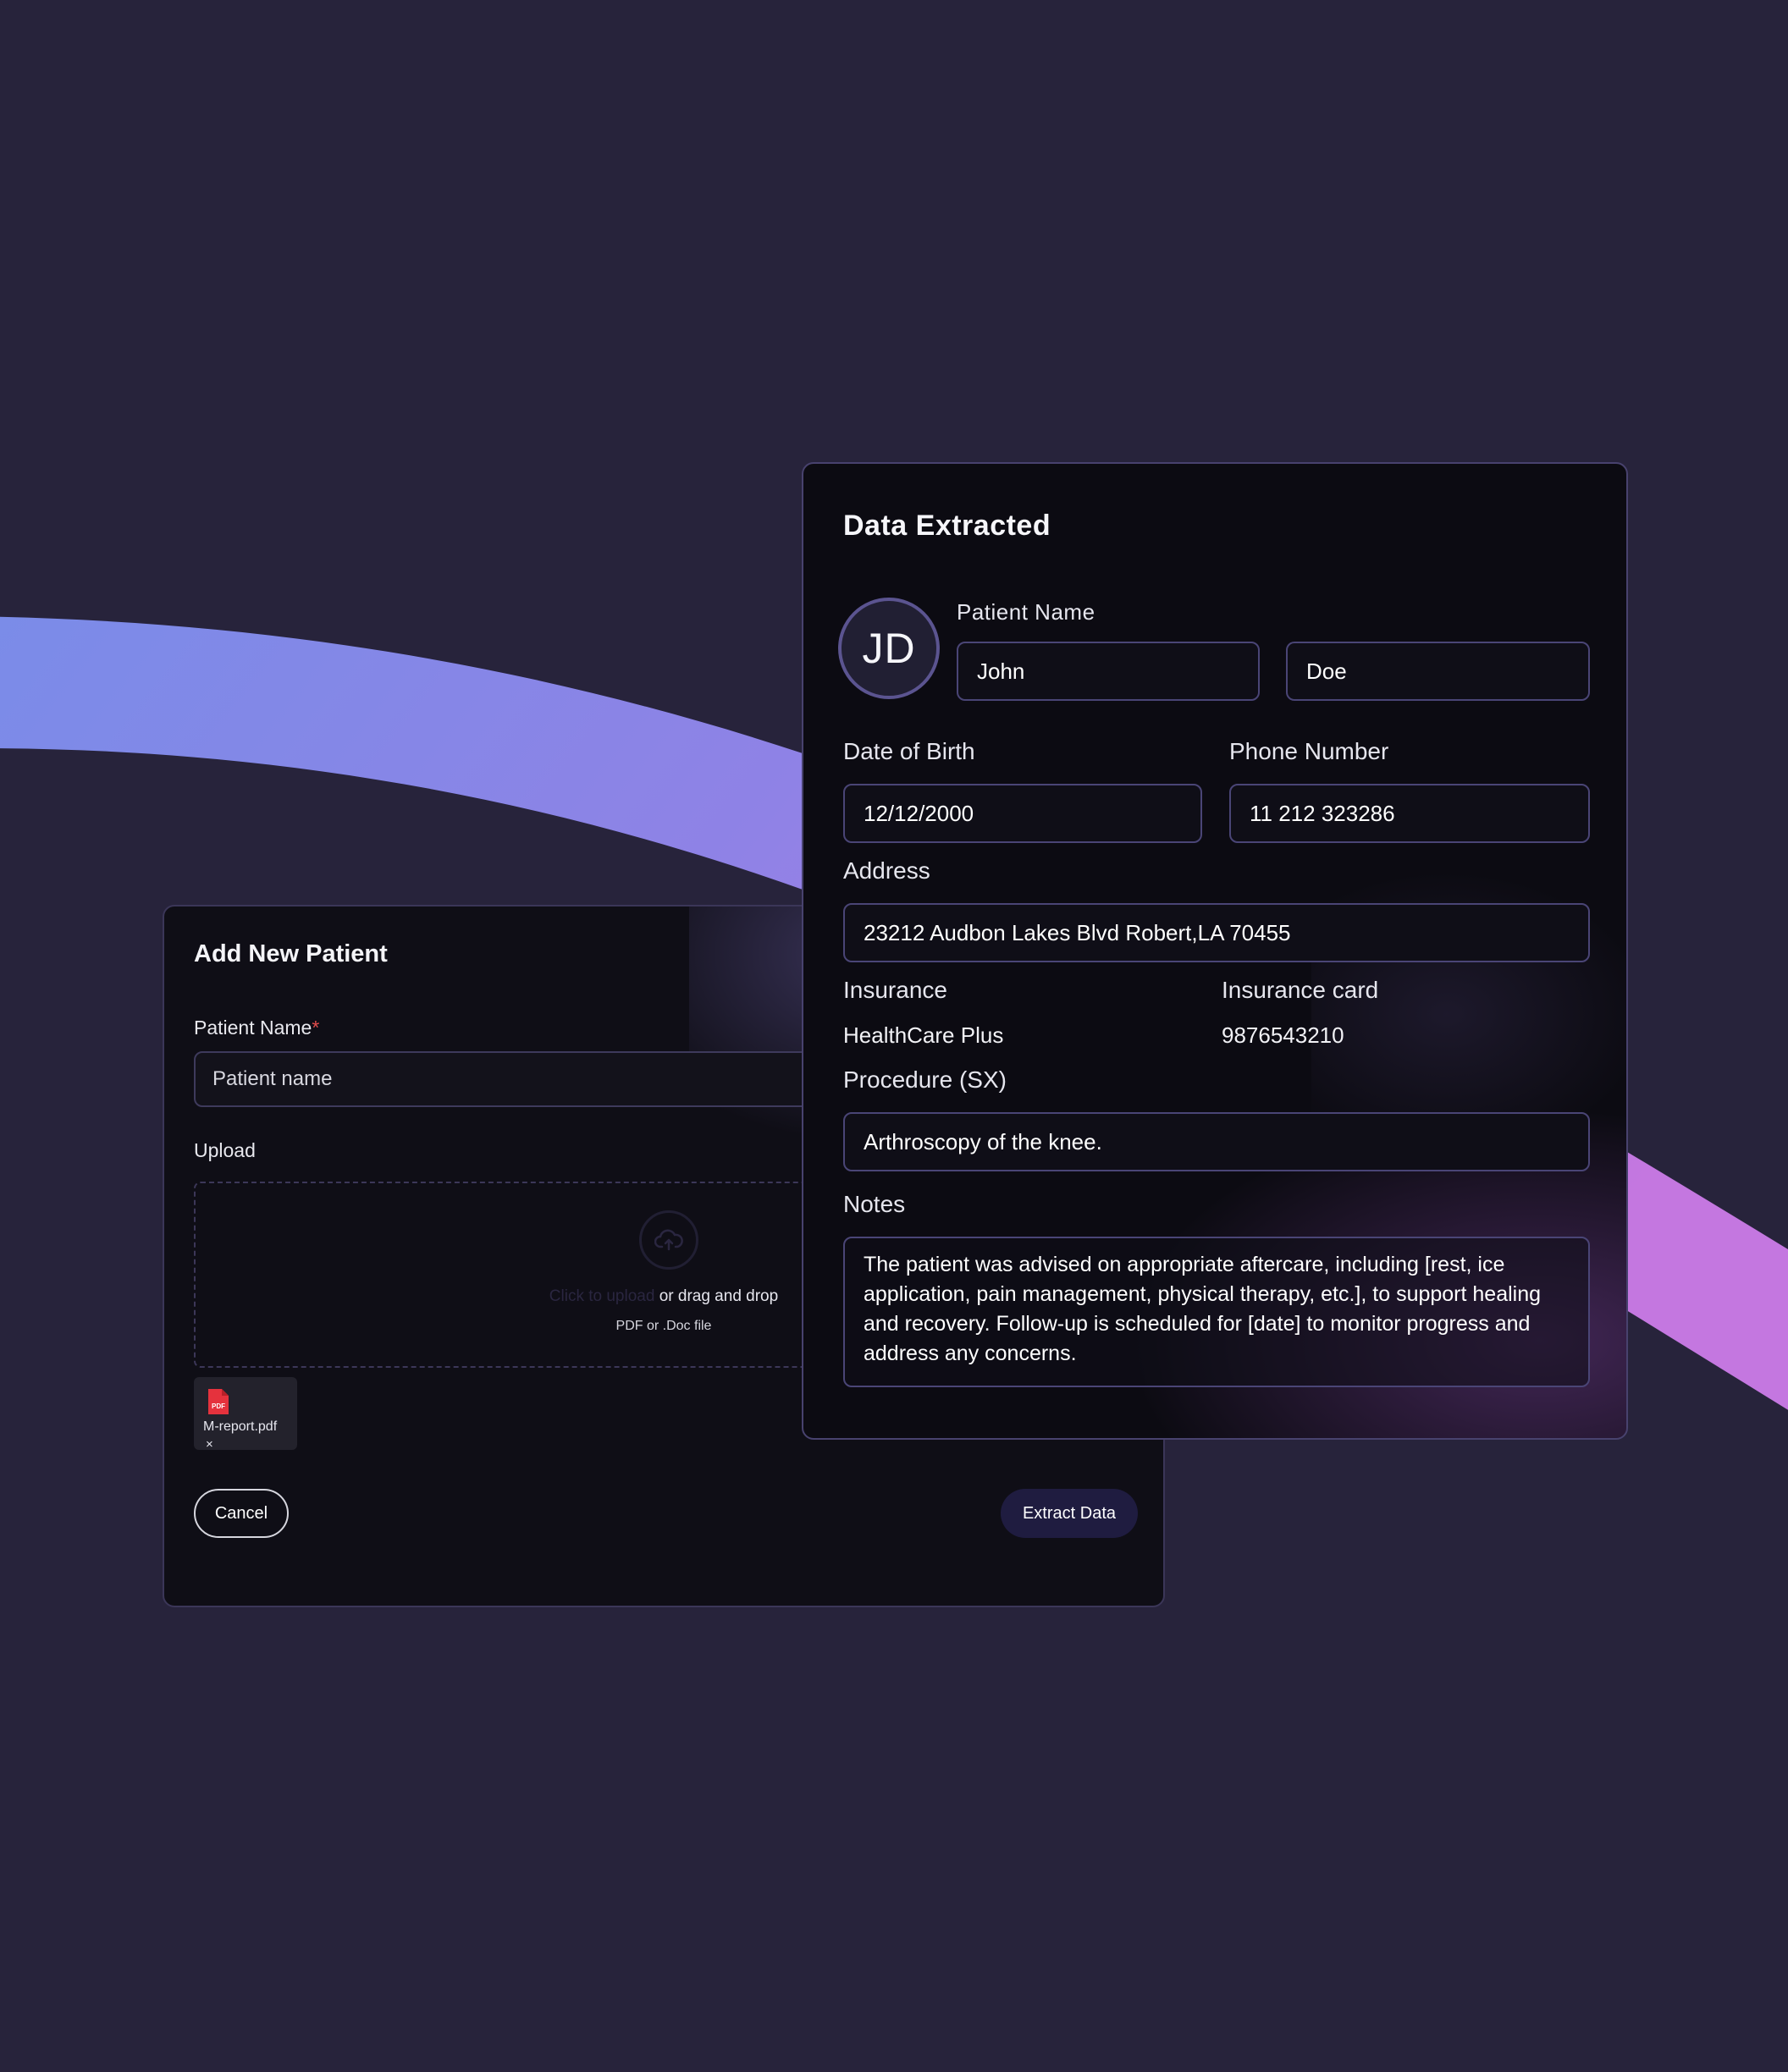  I want to click on insurance-value: HealthCare Plus, so click(924, 1035).